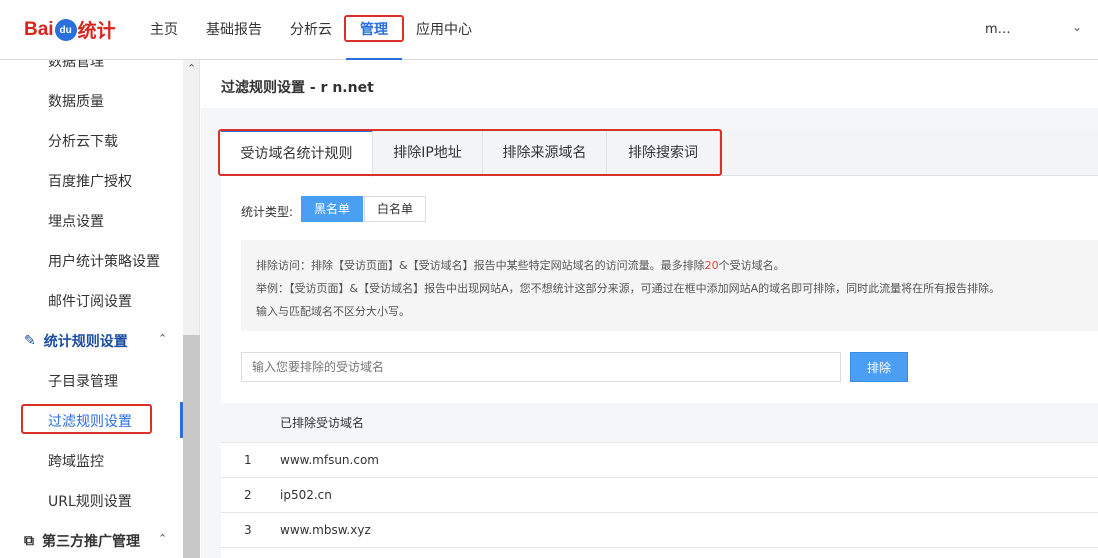  Describe the element at coordinates (332, 209) in the screenshot. I see `blacklist-button: 黑名单` at that location.